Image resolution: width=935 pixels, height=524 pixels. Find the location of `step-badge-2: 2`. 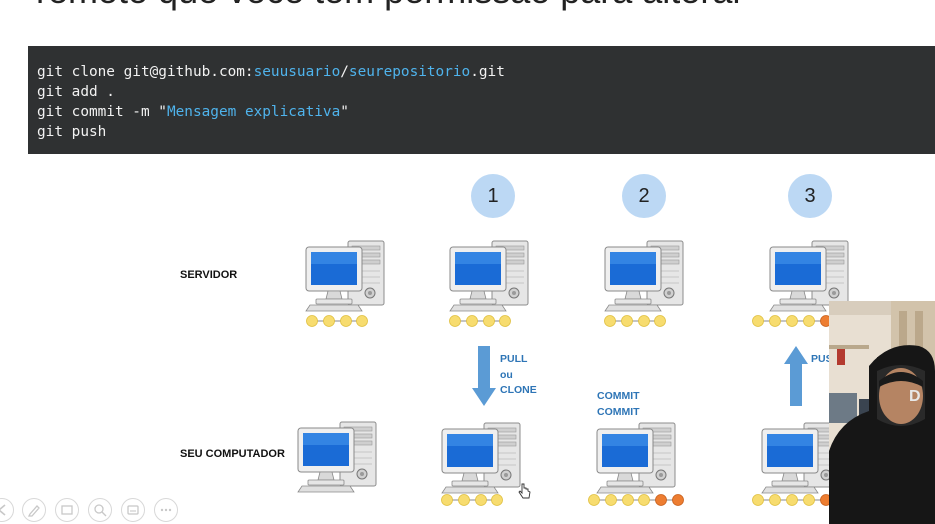

step-badge-2: 2 is located at coordinates (644, 196).